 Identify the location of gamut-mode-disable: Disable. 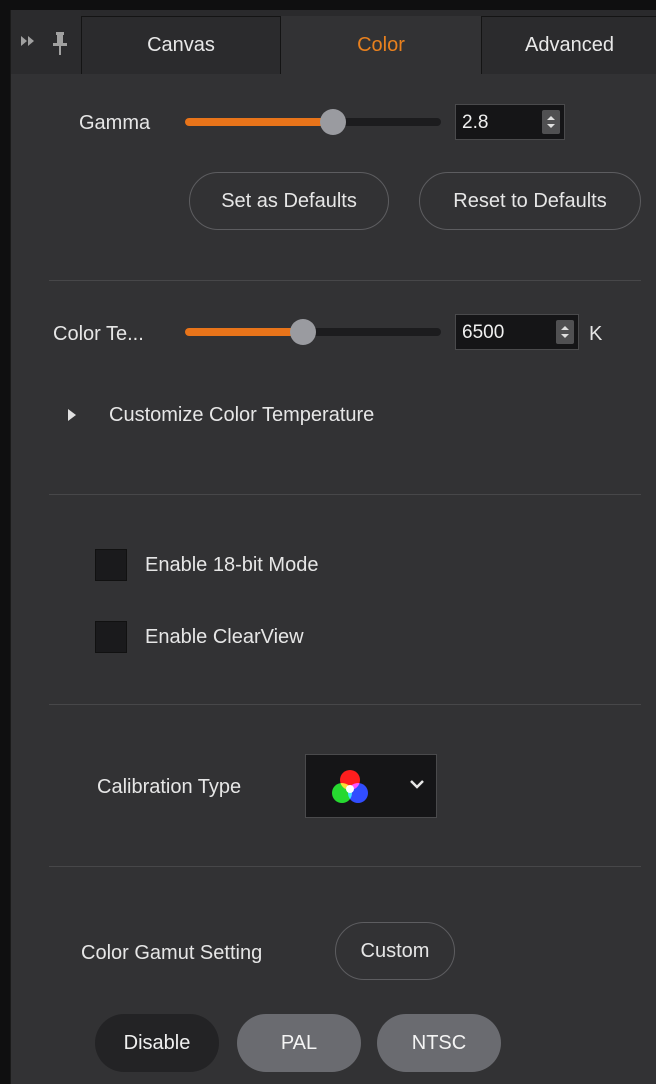
(157, 1043).